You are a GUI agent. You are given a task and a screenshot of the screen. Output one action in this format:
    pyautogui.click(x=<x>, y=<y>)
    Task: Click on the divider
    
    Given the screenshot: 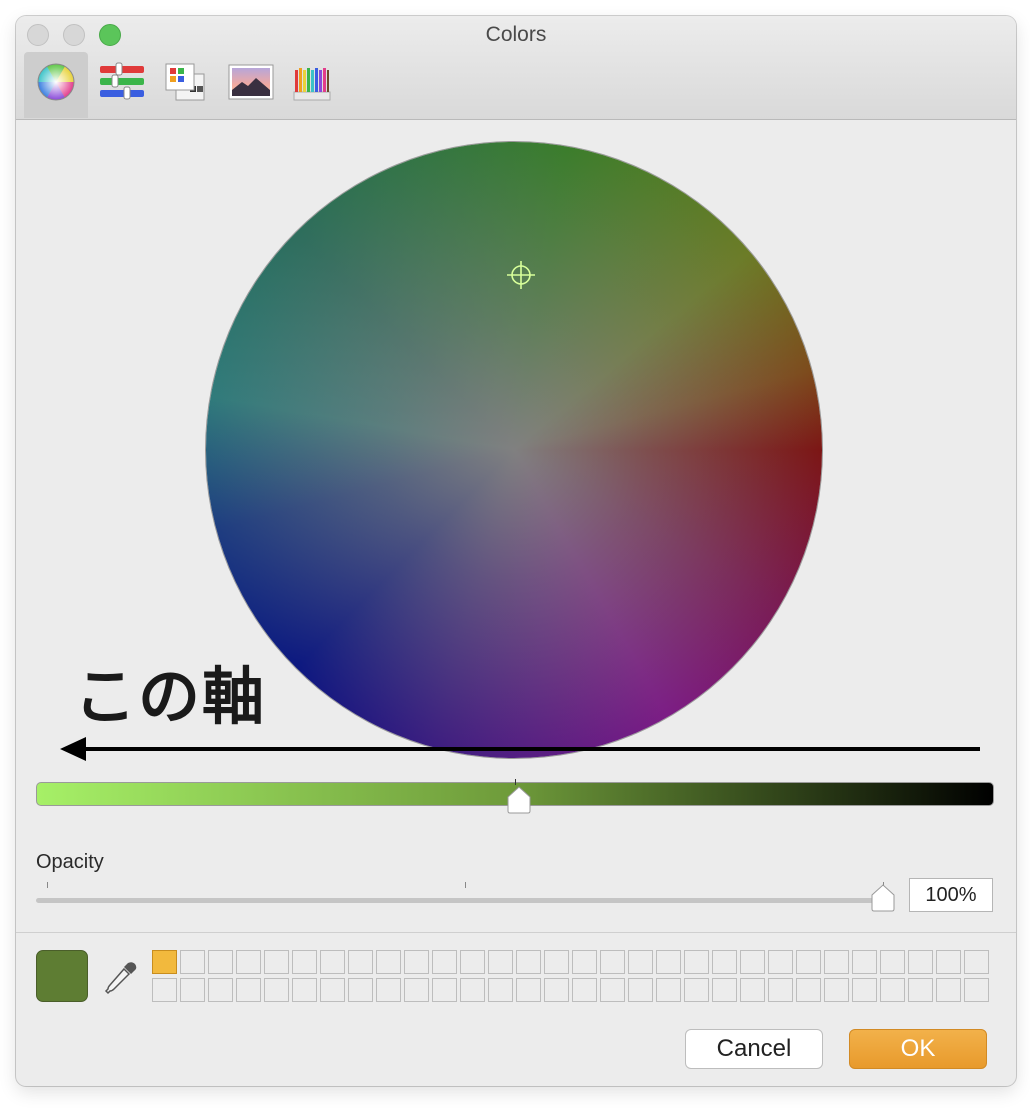 What is the action you would take?
    pyautogui.click(x=516, y=932)
    